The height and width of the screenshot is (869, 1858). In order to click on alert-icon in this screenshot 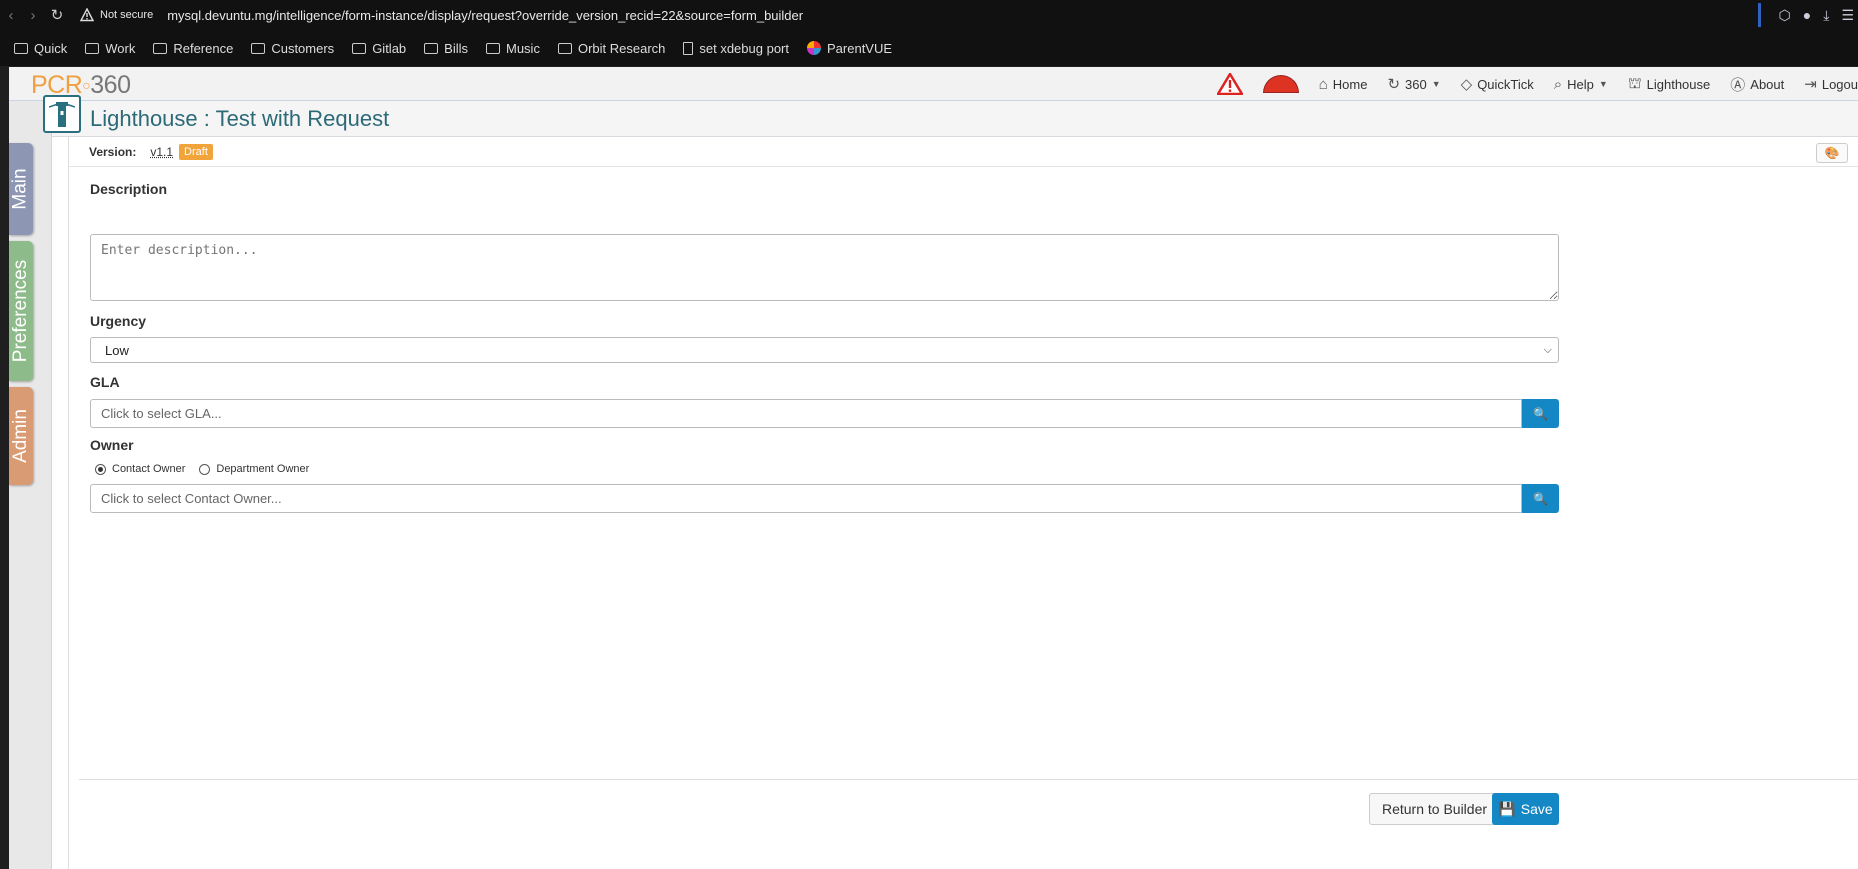, I will do `click(1230, 84)`.